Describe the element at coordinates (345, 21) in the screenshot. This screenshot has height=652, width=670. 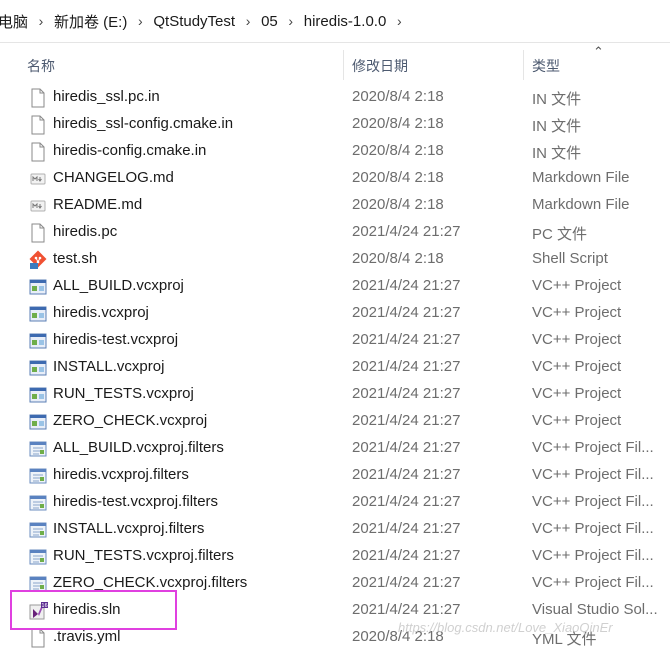
I see `breadcrumb-hiredis: hiredis-1.0.0` at that location.